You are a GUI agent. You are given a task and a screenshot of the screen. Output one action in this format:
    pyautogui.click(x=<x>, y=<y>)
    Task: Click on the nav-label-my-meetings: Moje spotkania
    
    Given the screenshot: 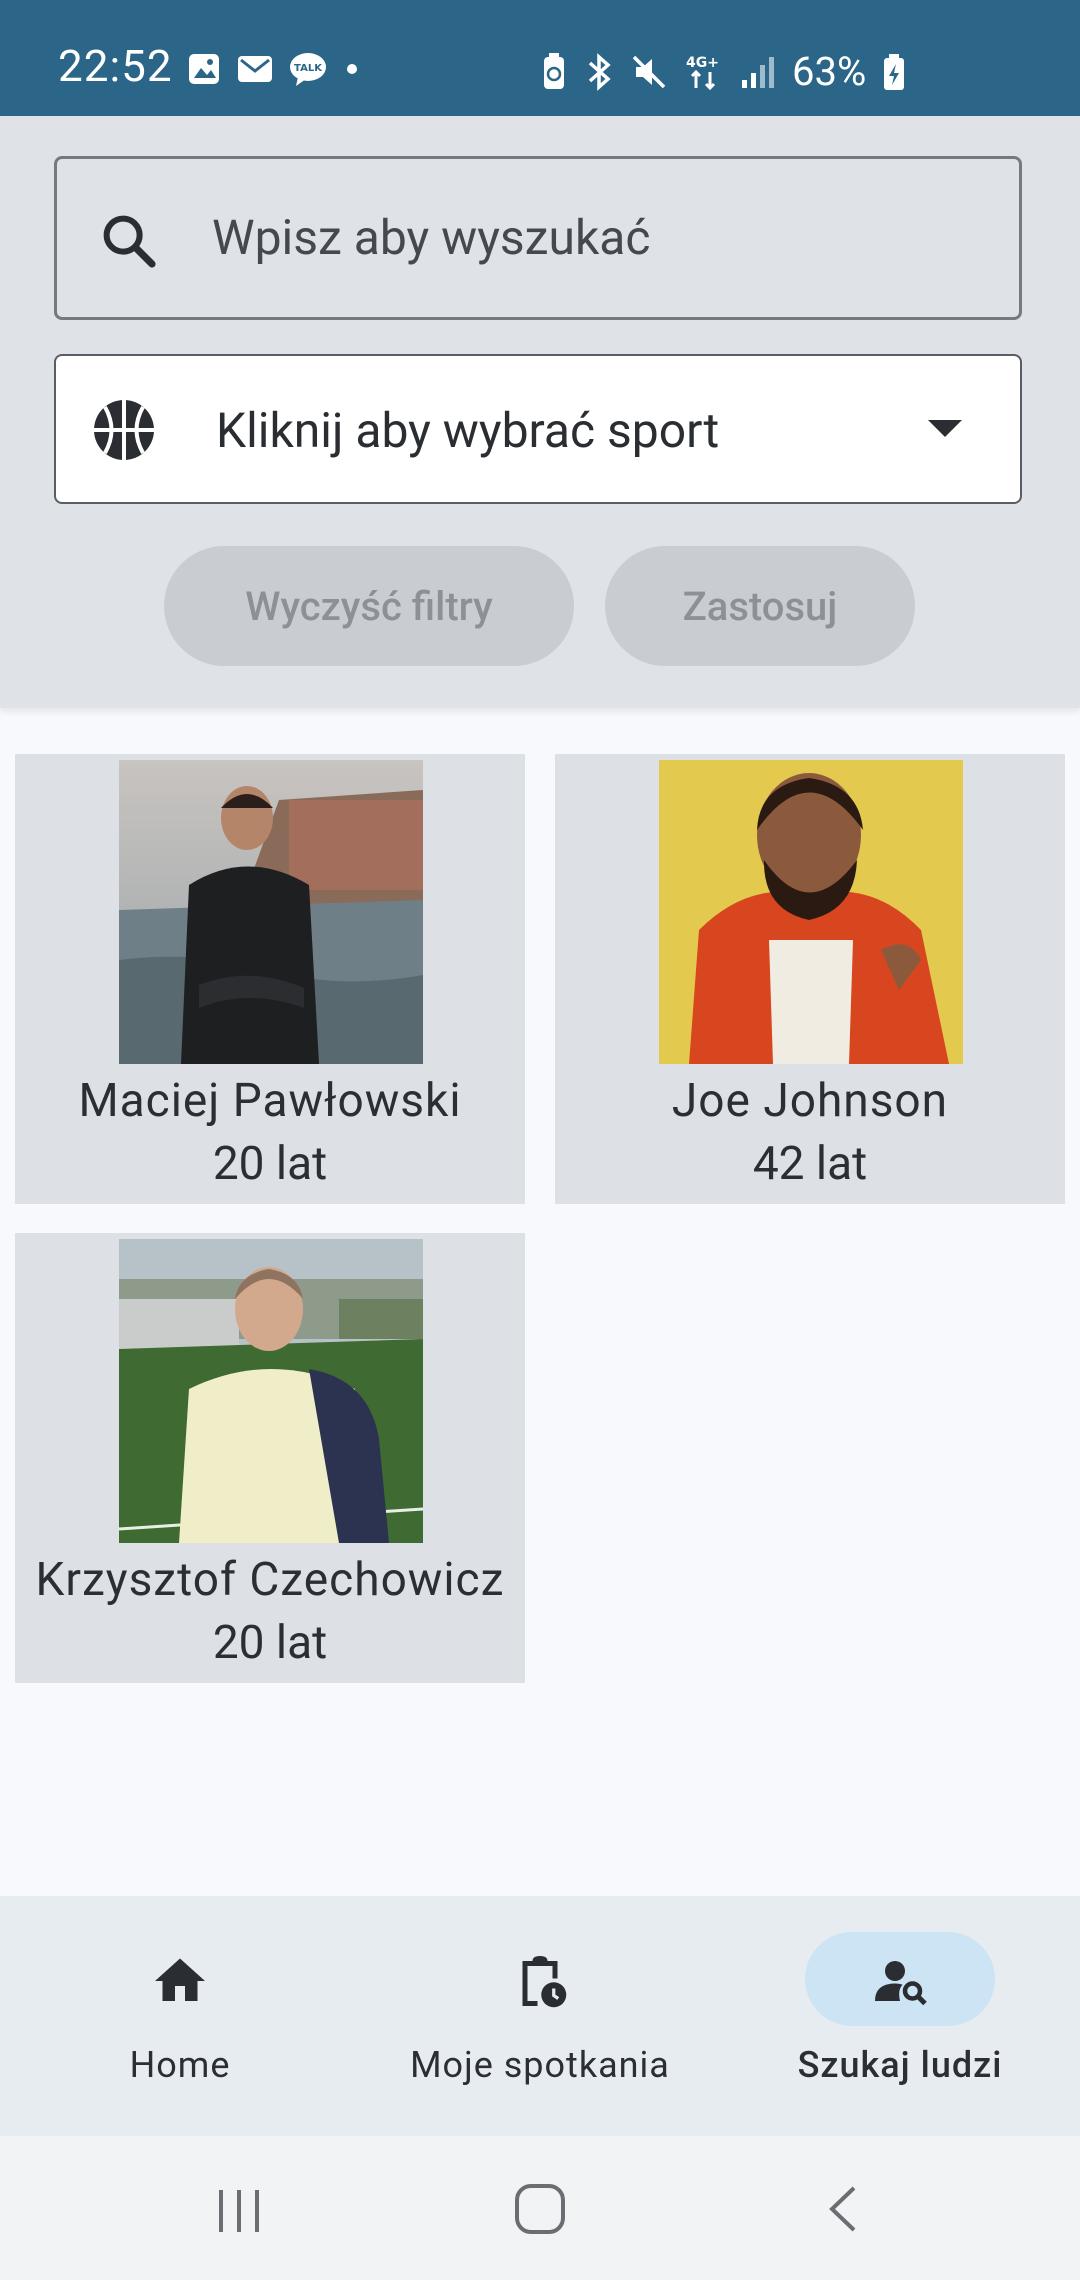 What is the action you would take?
    pyautogui.click(x=540, y=2065)
    